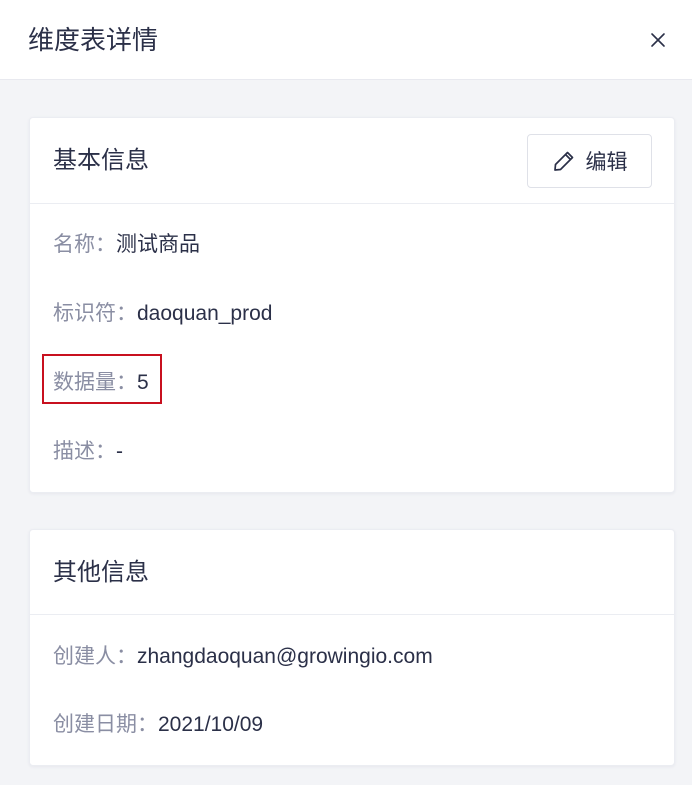 This screenshot has height=785, width=692. I want to click on field-name: 名称：测试商品, so click(126, 245).